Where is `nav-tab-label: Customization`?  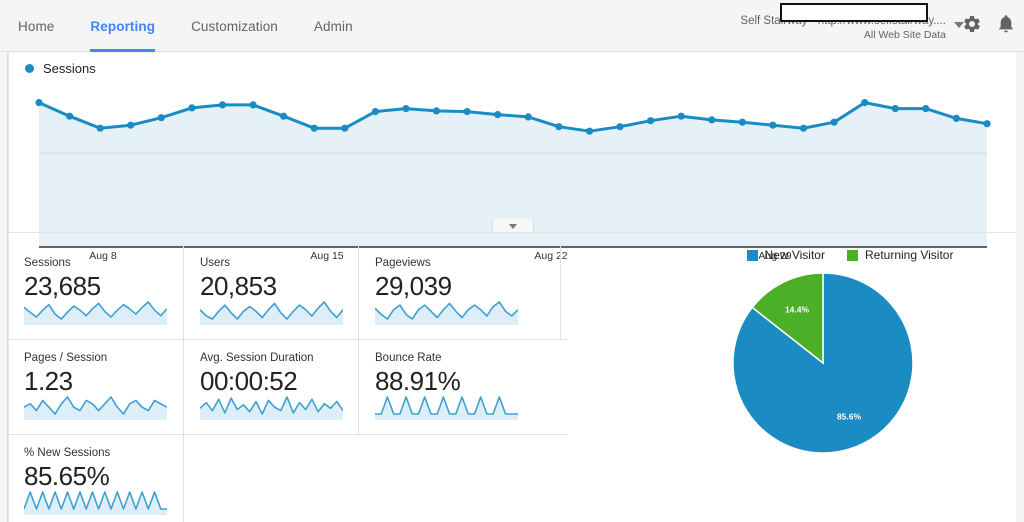
nav-tab-label: Customization is located at coordinates (234, 26).